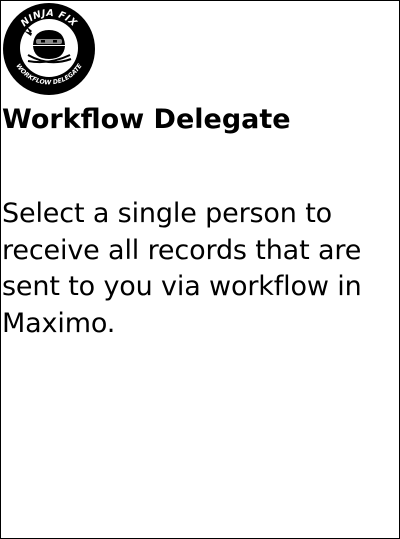  What do you see at coordinates (146, 119) in the screenshot?
I see `page-title: Workflow Delegate` at bounding box center [146, 119].